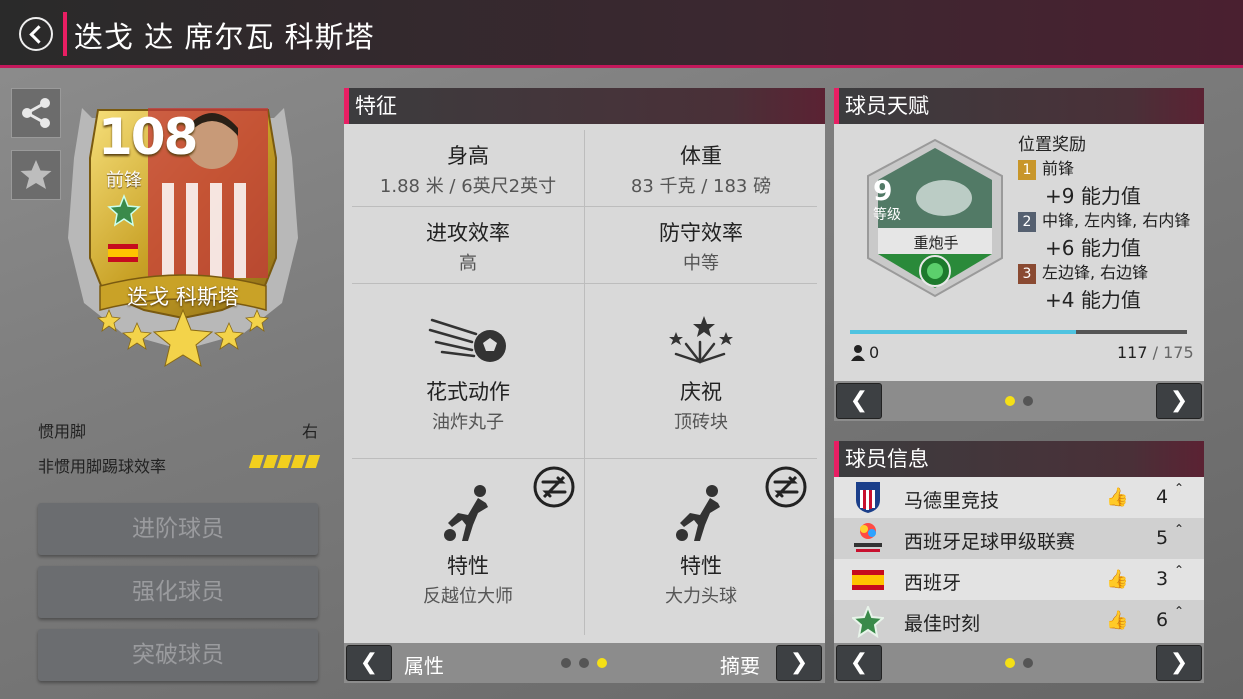 This screenshot has height=699, width=1243. I want to click on celebration-value: 顶砖块, so click(701, 422).